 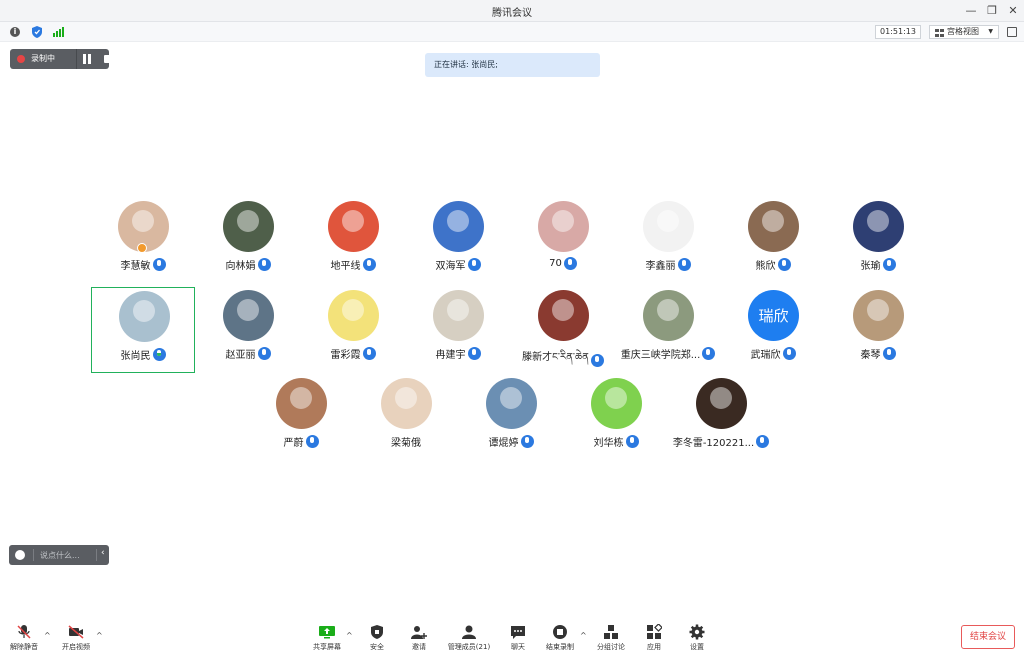 I want to click on participant-tile: 赵亚丽, so click(x=248, y=330).